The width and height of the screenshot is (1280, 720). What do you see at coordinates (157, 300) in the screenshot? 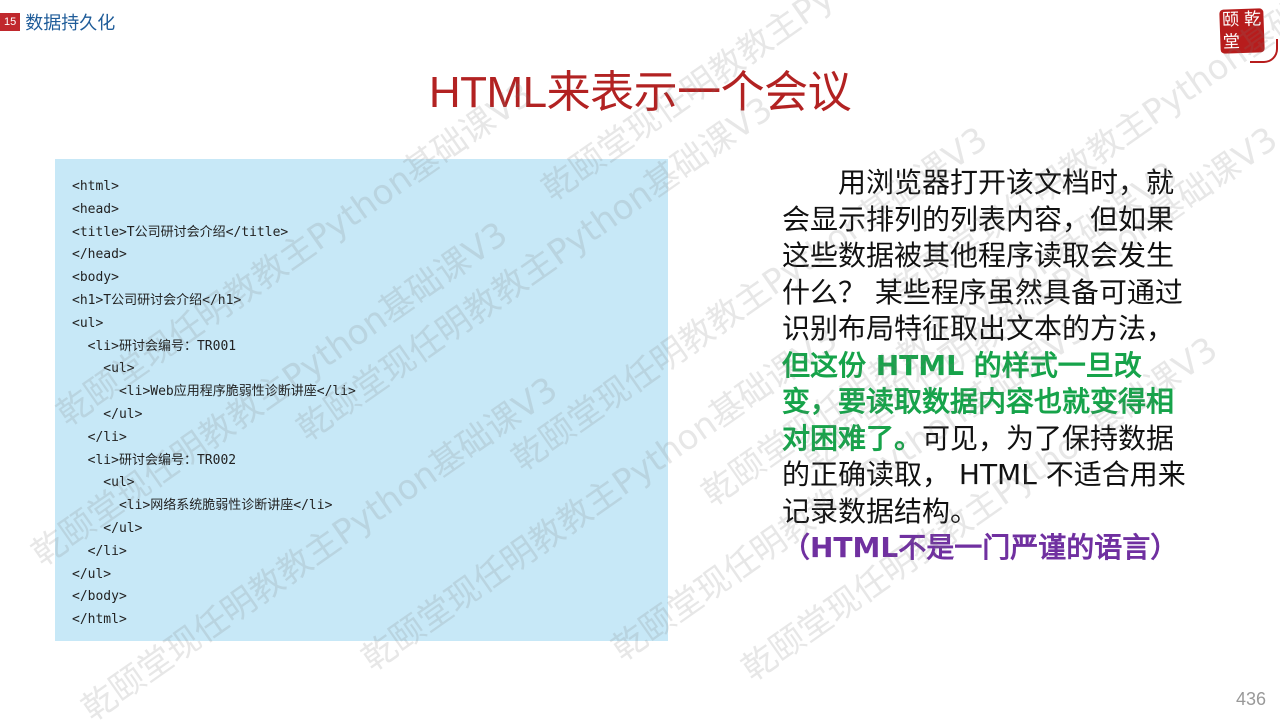
I see `code-line: <h1>T公司研讨会介绍</h1>` at bounding box center [157, 300].